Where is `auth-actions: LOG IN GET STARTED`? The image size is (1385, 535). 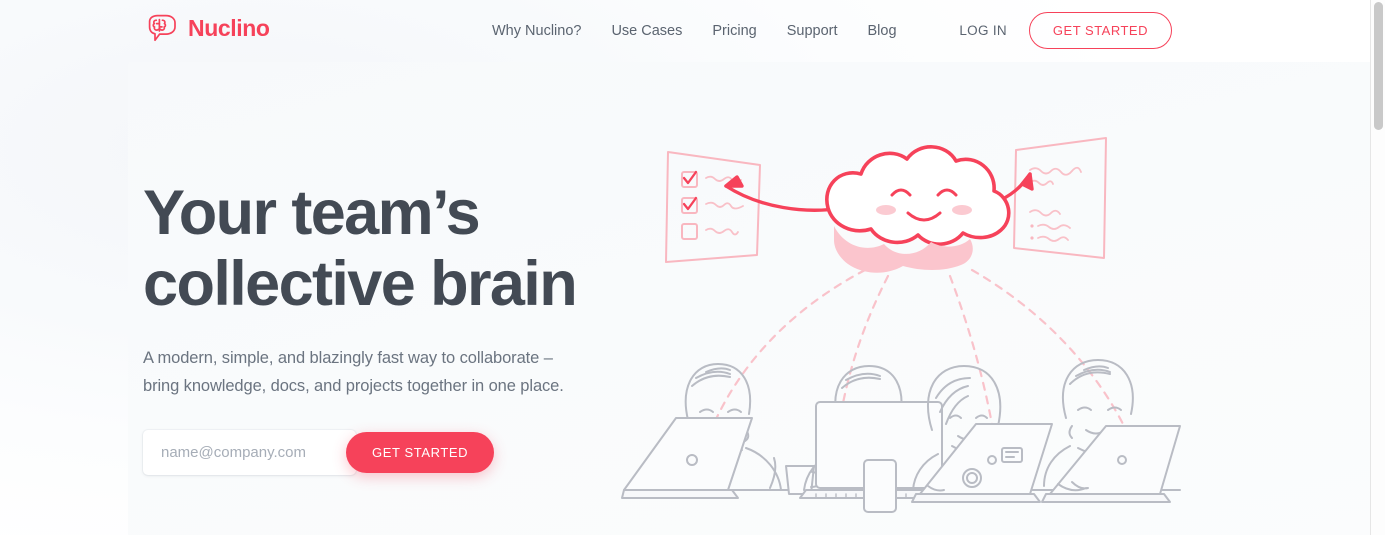 auth-actions: LOG IN GET STARTED is located at coordinates (1065, 30).